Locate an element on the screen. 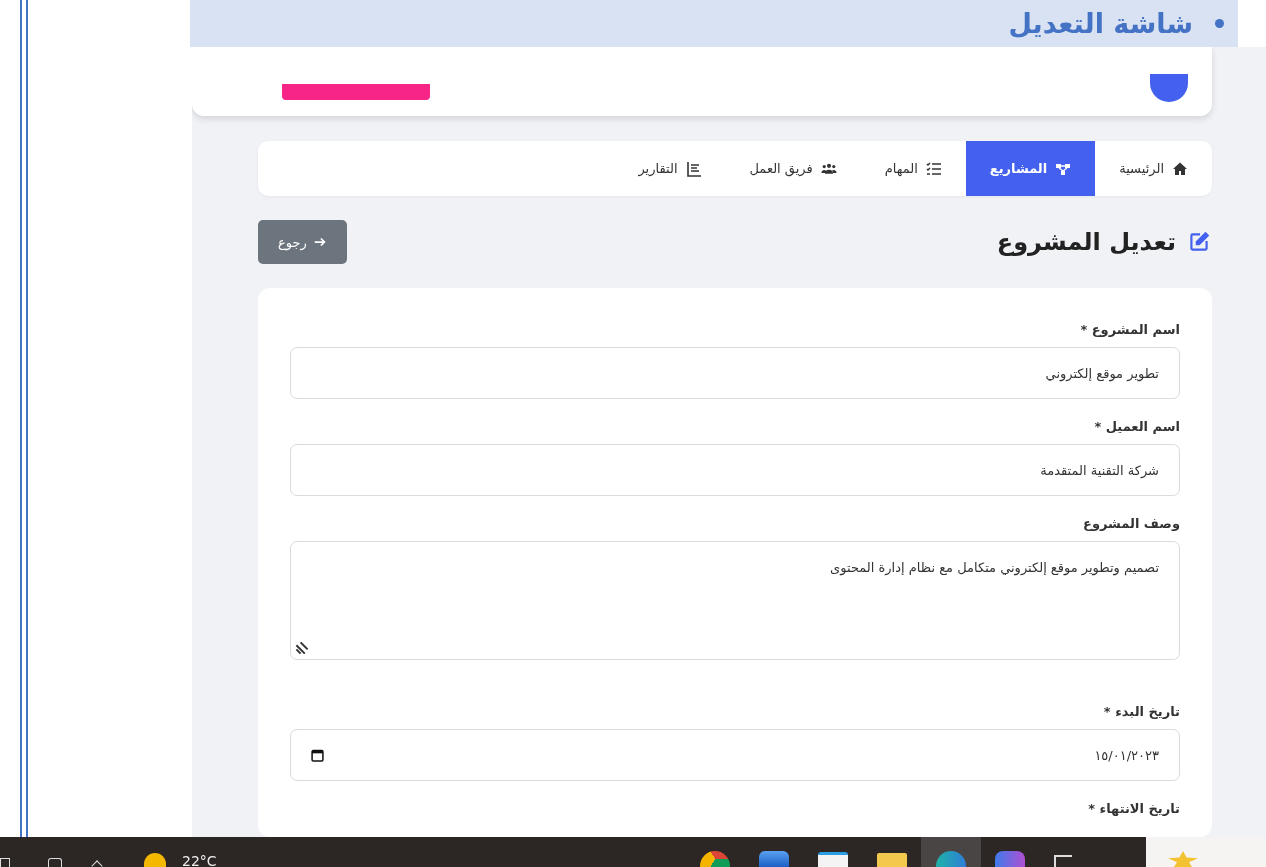 The image size is (1266, 867). field-label: تاريخ البدء * is located at coordinates (1141, 711).